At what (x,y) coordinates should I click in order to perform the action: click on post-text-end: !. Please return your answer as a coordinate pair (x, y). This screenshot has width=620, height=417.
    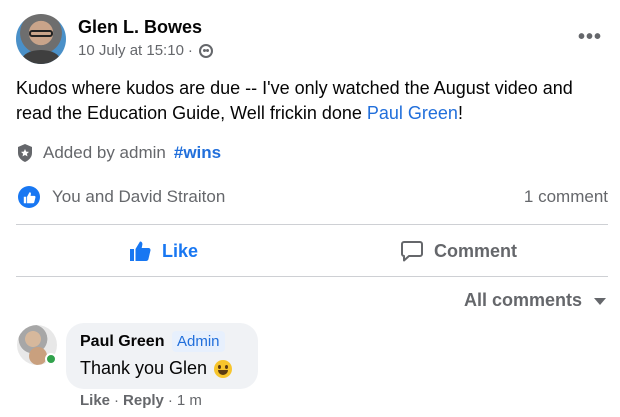
    Looking at the image, I should click on (460, 113).